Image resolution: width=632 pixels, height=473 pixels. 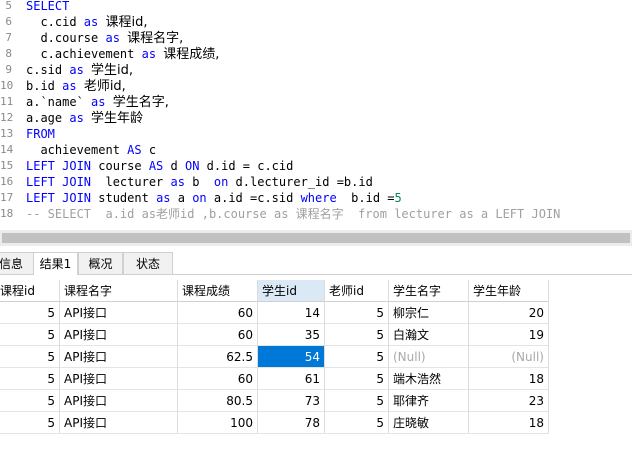 I want to click on scrollbar-thumb, so click(x=316, y=238).